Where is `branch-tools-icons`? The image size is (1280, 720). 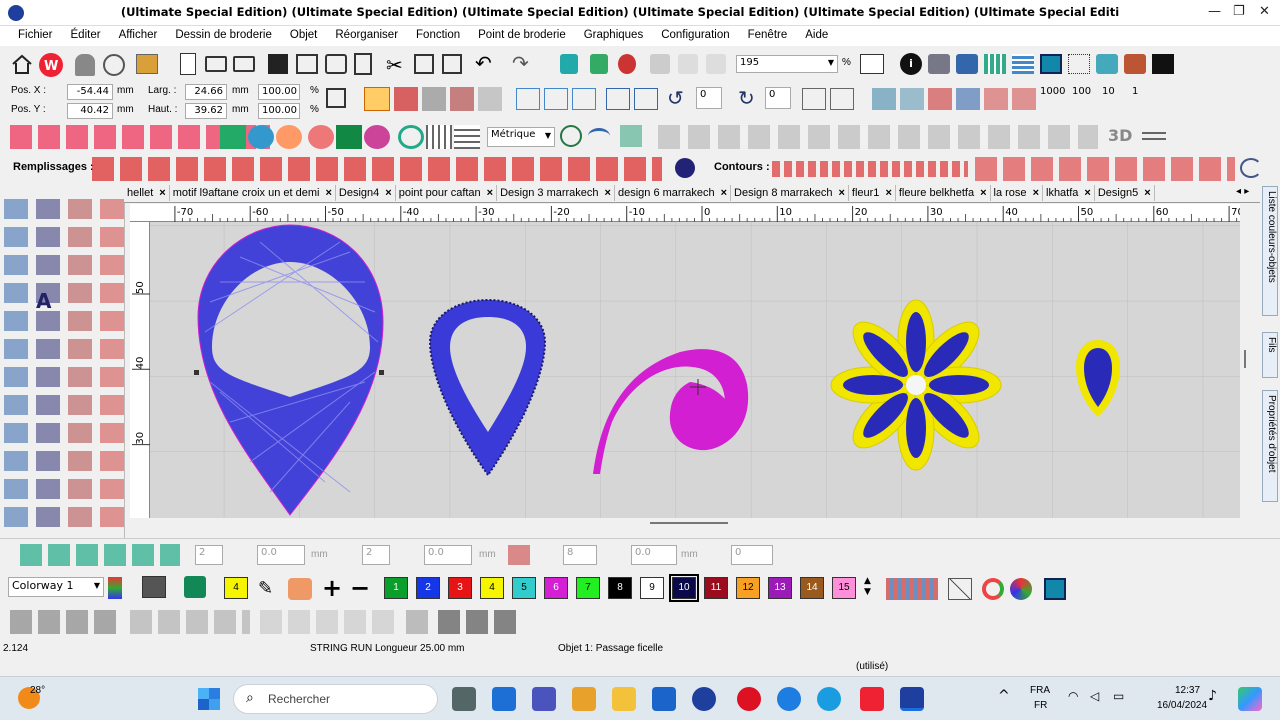 branch-tools-icons is located at coordinates (330, 622).